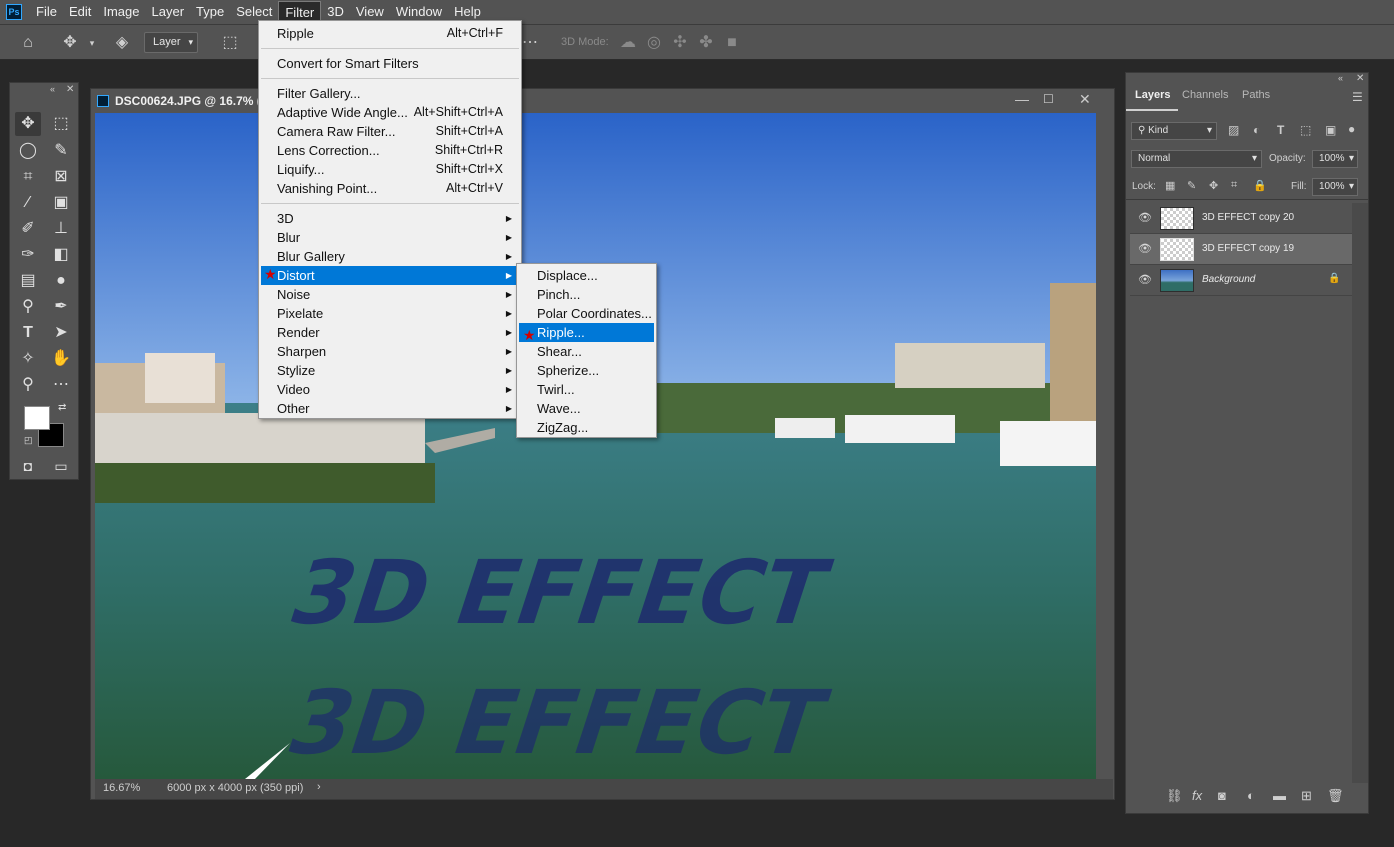 This screenshot has height=847, width=1394. What do you see at coordinates (1335, 159) in the screenshot?
I see `opacity-input: 100% ▾` at bounding box center [1335, 159].